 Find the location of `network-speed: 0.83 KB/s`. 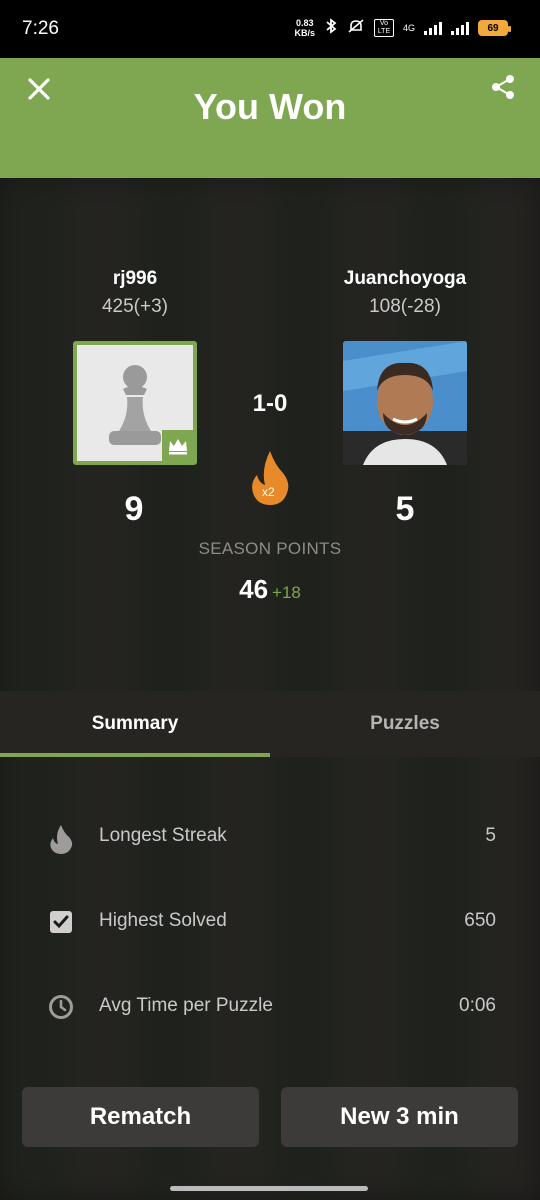

network-speed: 0.83 KB/s is located at coordinates (304, 28).